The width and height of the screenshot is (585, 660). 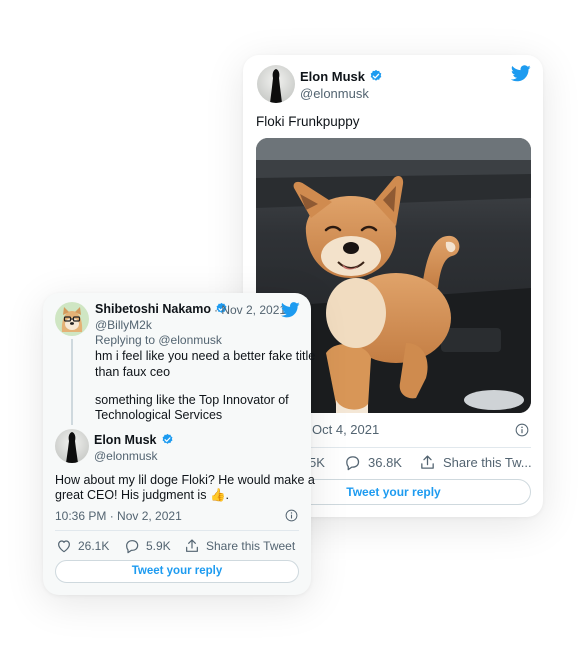 What do you see at coordinates (153, 309) in the screenshot?
I see `author-name-text: Shibetoshi Nakamo` at bounding box center [153, 309].